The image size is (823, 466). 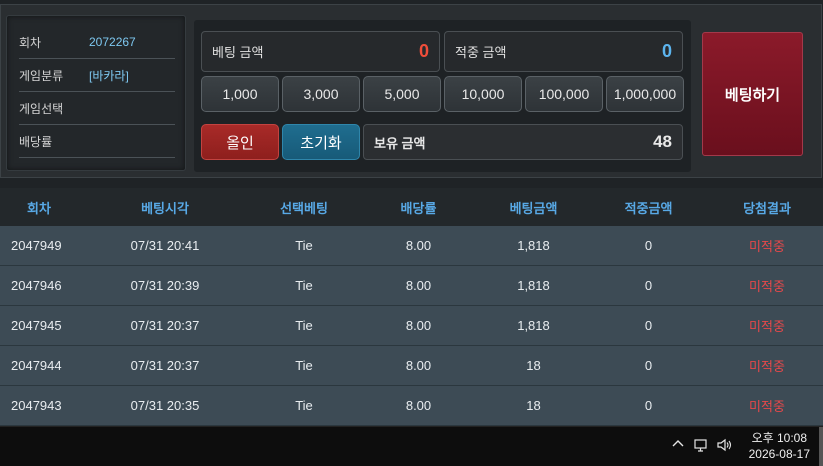 I want to click on header-selection: 선택베팅, so click(x=304, y=208).